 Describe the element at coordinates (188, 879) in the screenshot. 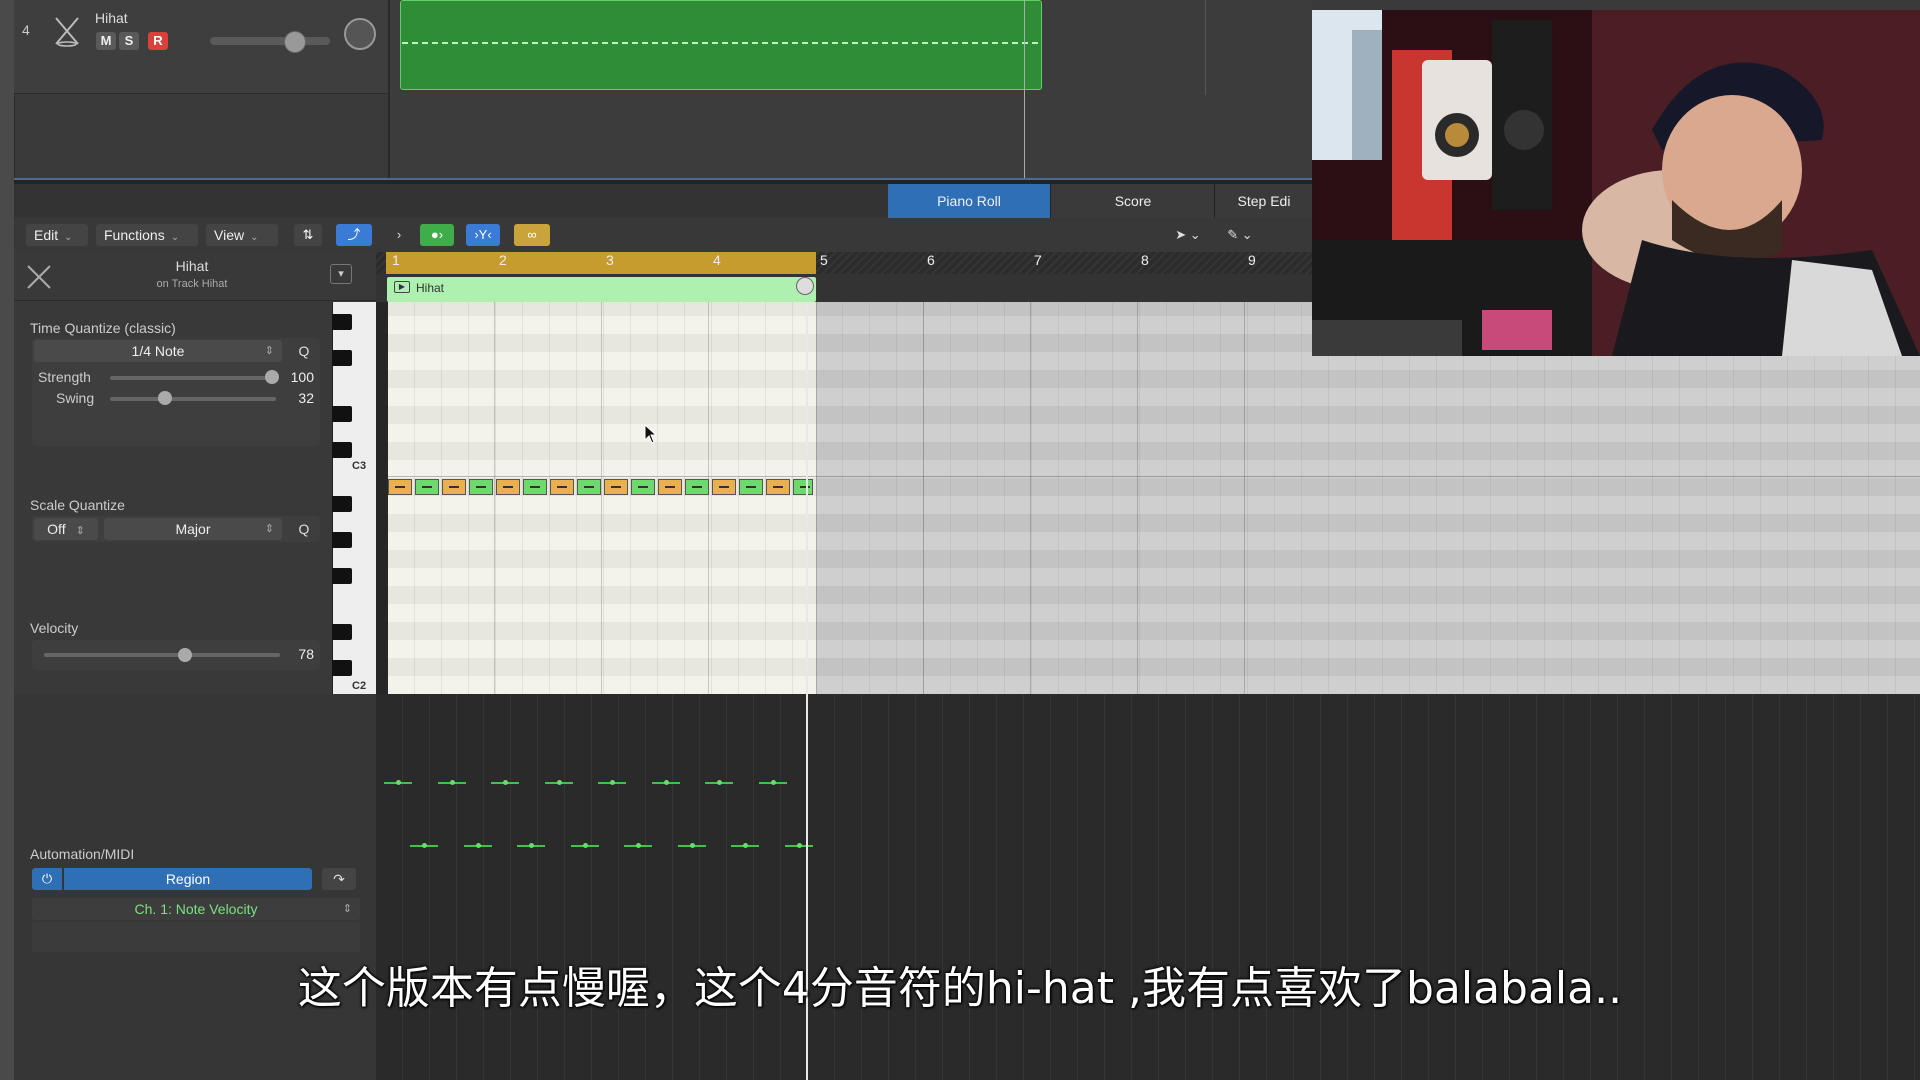

I see `automation-mode-button: Region` at that location.